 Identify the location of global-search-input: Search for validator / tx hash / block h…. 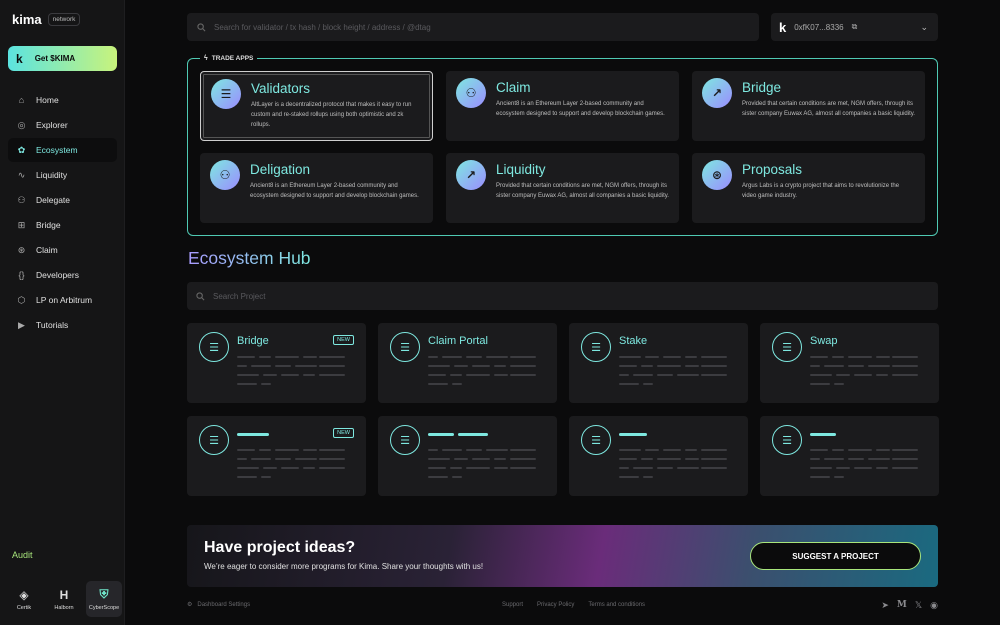
(322, 27).